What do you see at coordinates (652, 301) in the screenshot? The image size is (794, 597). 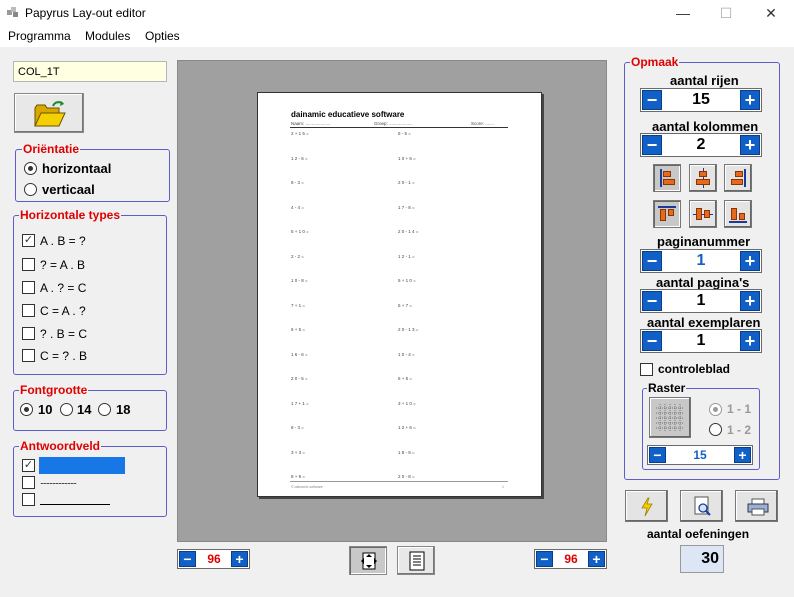 I see `paginas-minus-button: −` at bounding box center [652, 301].